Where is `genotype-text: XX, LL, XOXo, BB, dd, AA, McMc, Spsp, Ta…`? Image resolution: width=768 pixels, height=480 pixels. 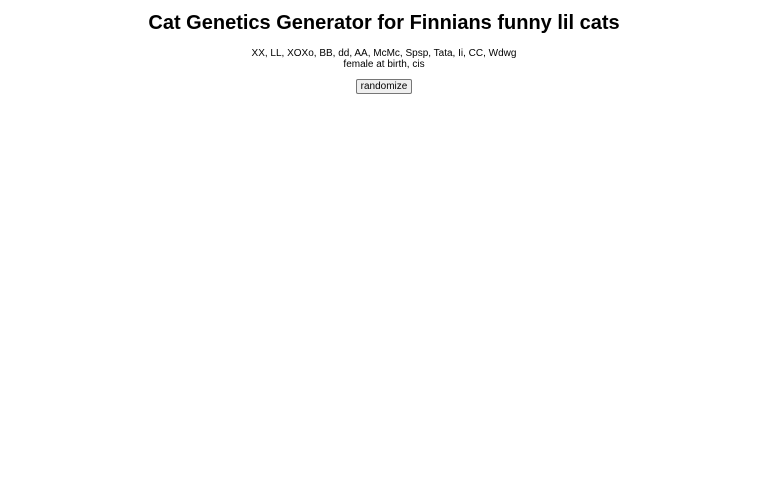
genotype-text: XX, LL, XOXo, BB, dd, AA, McMc, Spsp, Ta… is located at coordinates (384, 53).